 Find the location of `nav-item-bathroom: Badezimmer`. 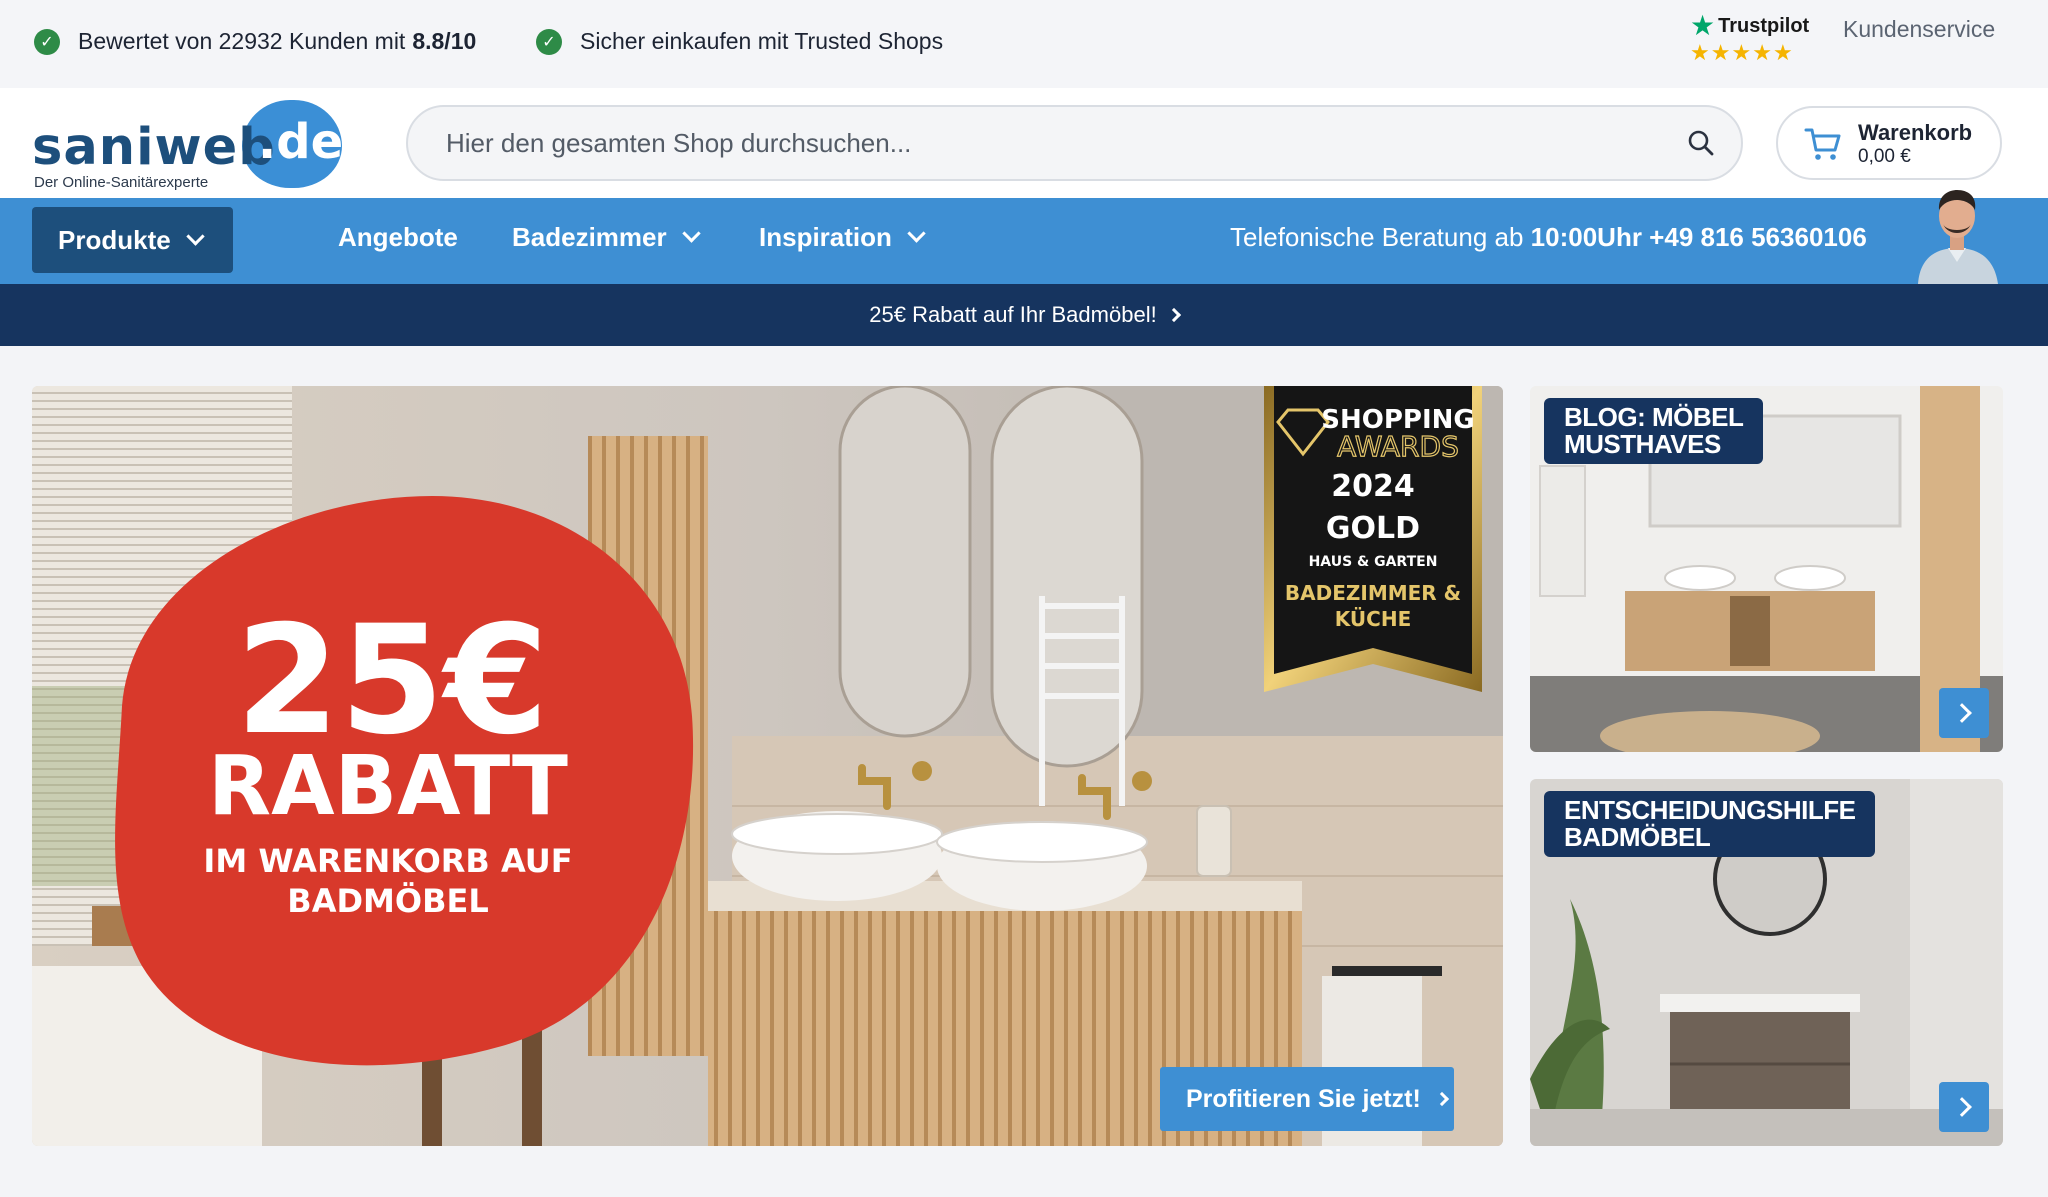

nav-item-bathroom: Badezimmer is located at coordinates (606, 237).